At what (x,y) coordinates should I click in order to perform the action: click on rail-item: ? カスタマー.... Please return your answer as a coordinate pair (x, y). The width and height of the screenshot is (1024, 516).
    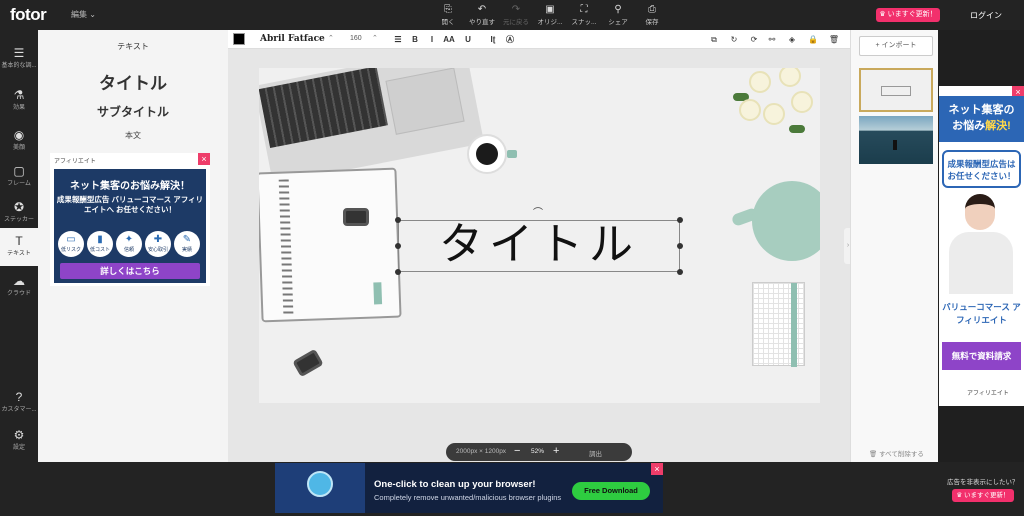
    Looking at the image, I should click on (19, 403).